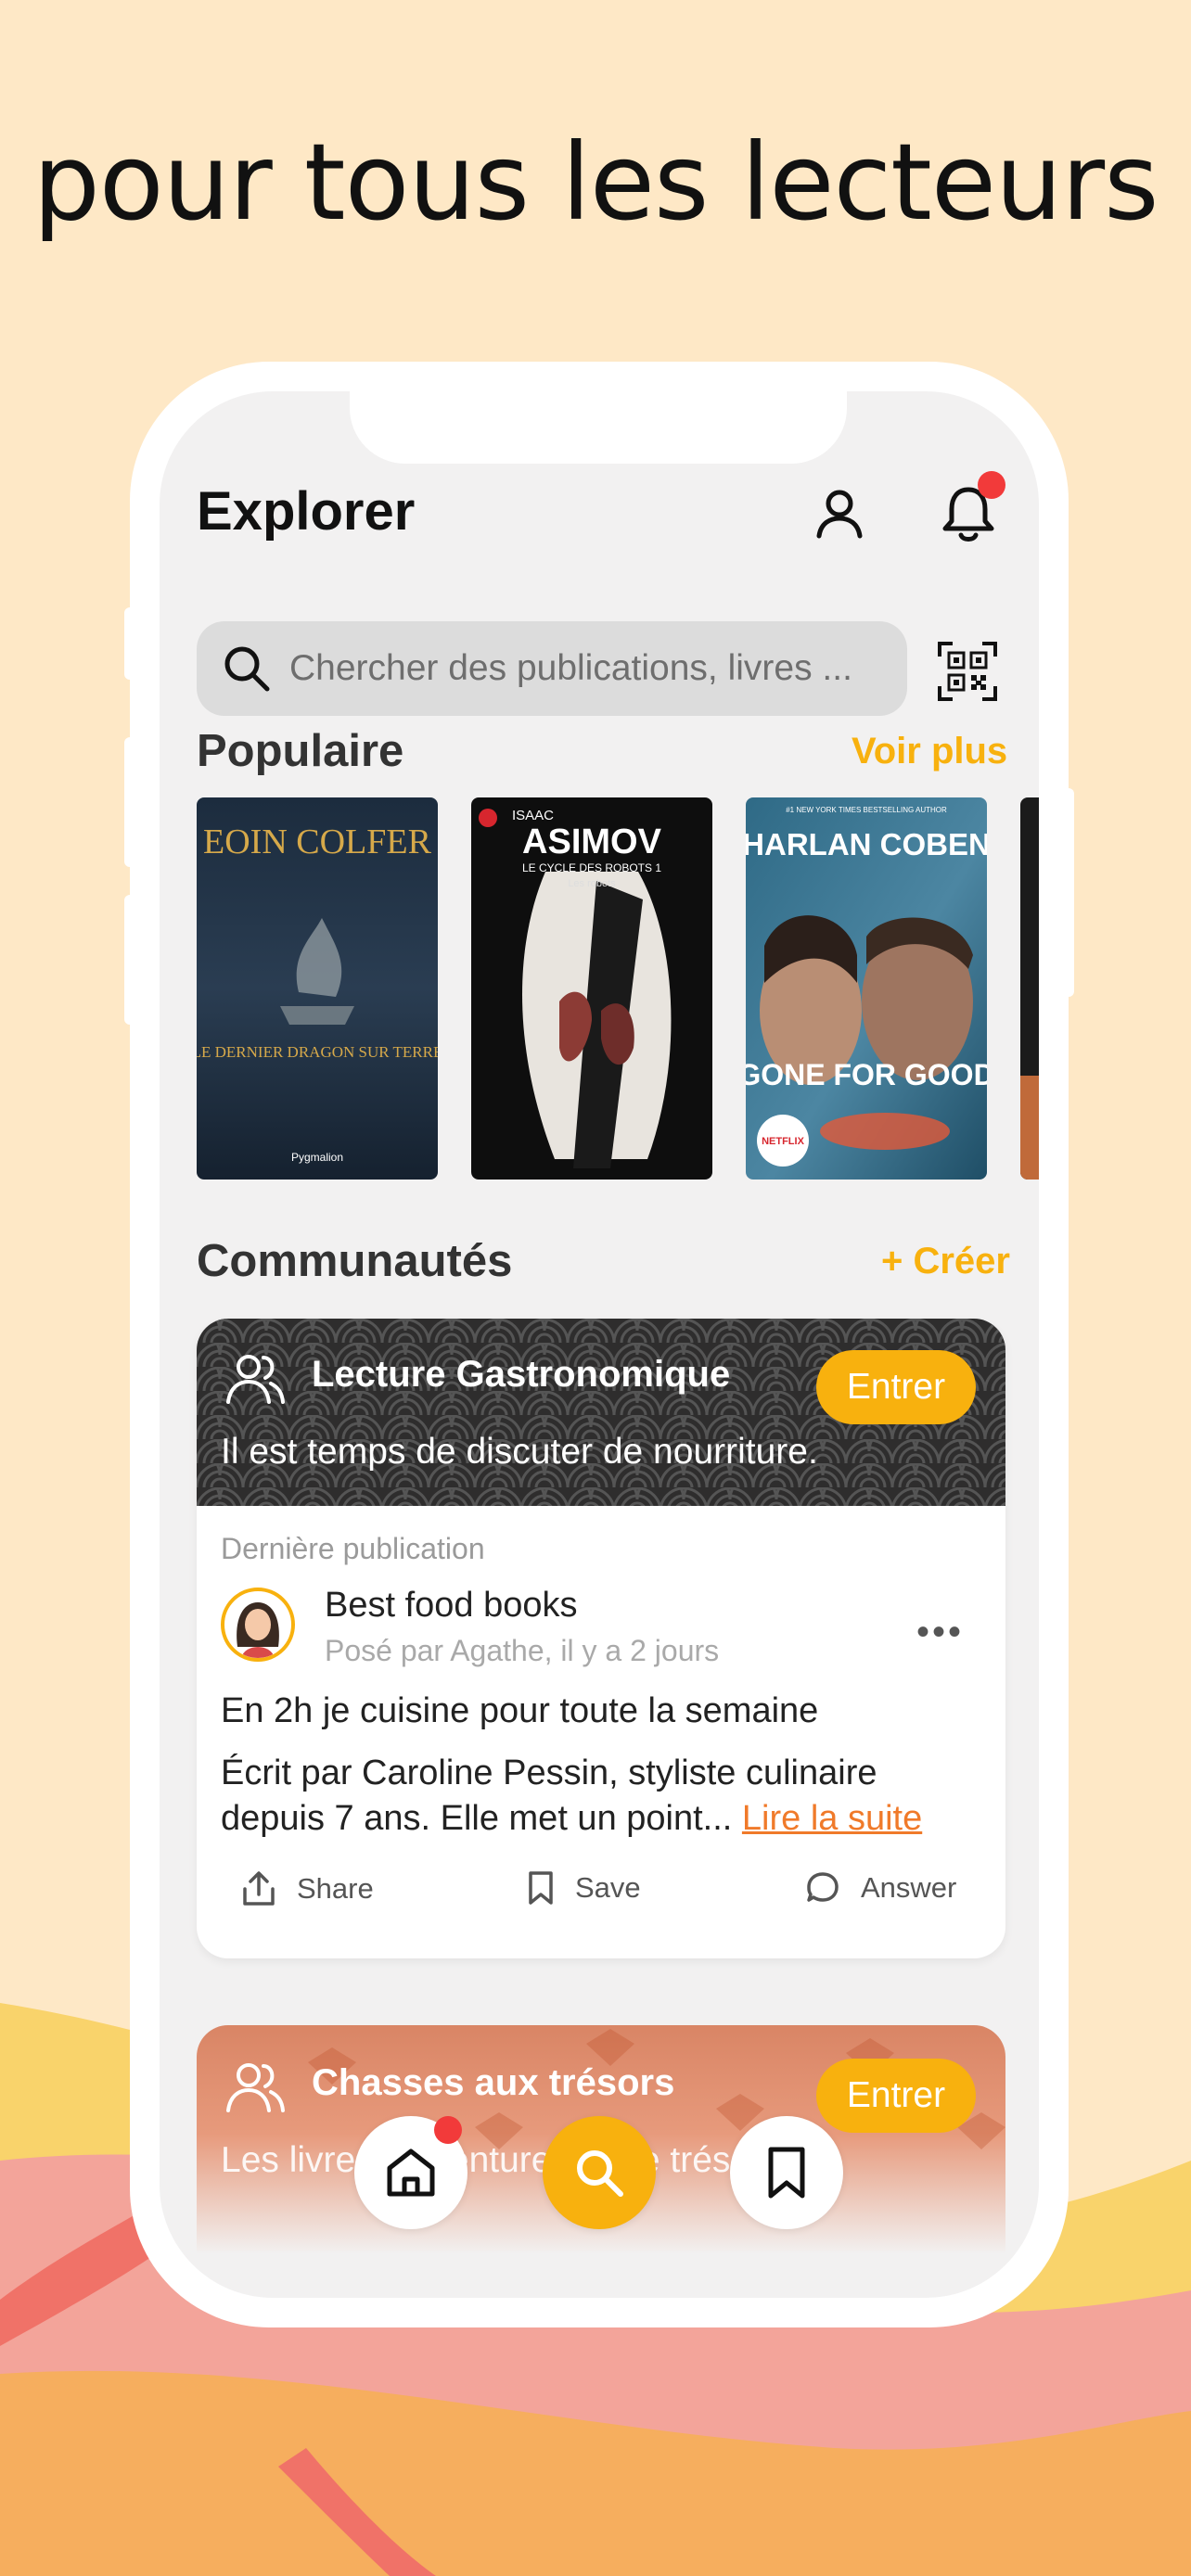 Image resolution: width=1191 pixels, height=2576 pixels. I want to click on more-options-icon: •••, so click(940, 1632).